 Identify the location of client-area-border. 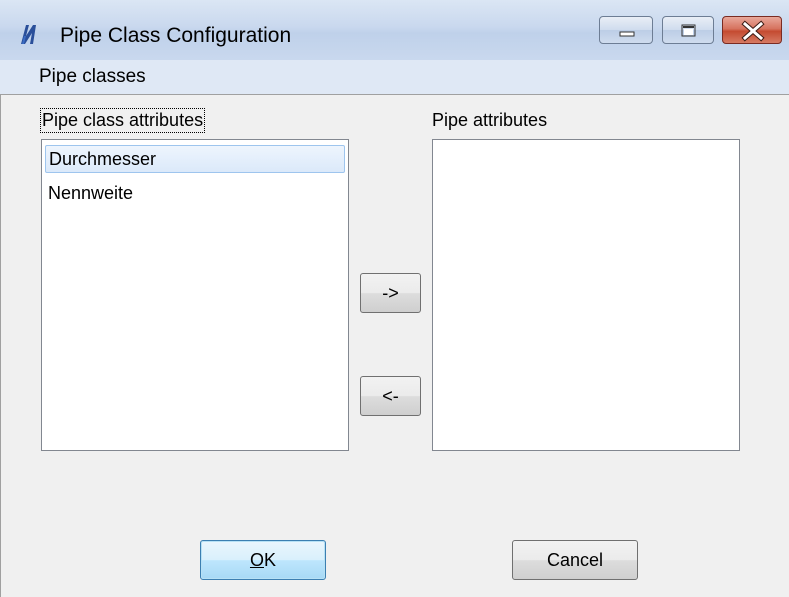
(394, 94).